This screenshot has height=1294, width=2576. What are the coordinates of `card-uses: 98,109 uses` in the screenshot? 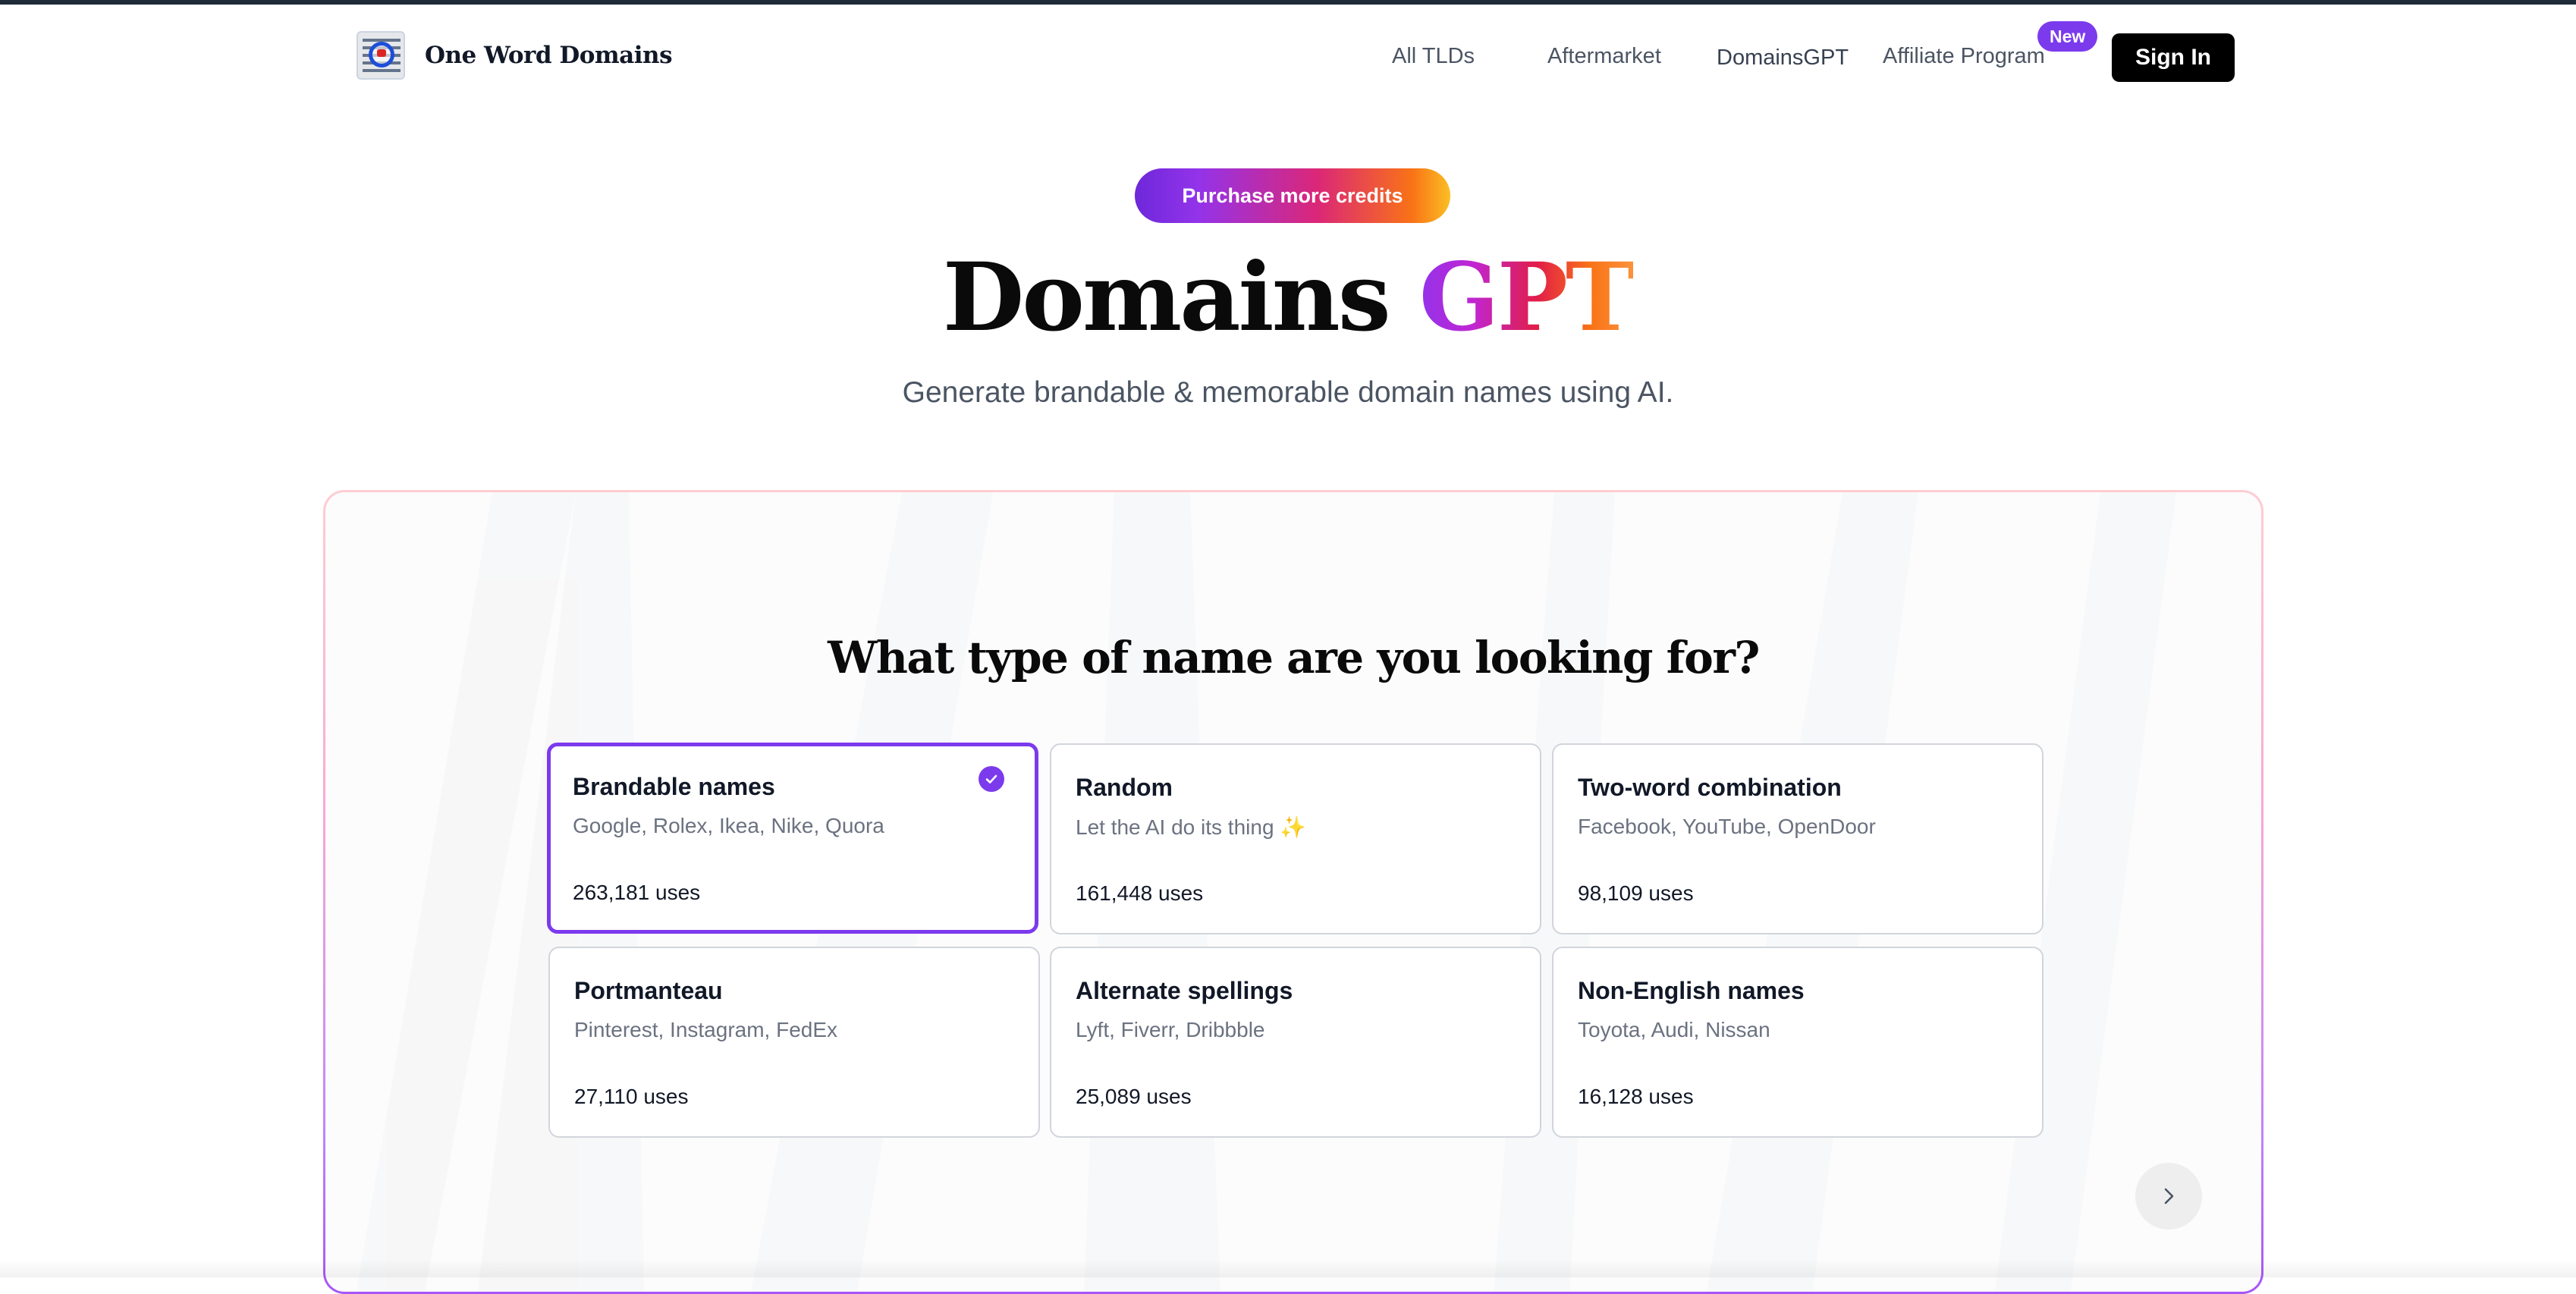 It's located at (1636, 893).